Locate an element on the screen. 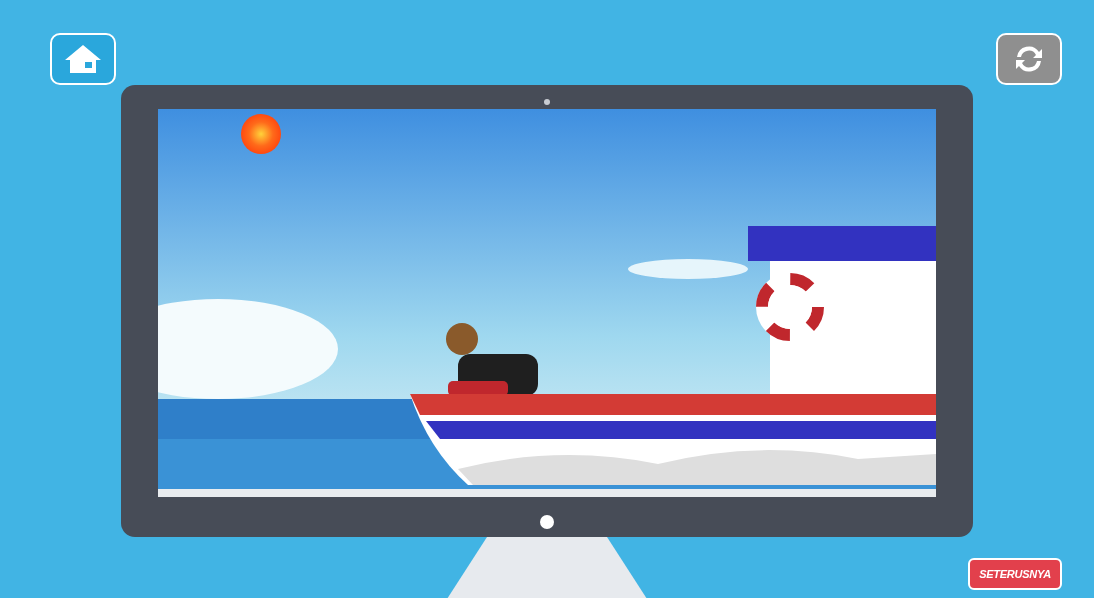 This screenshot has width=1094, height=598. home-button is located at coordinates (83, 59).